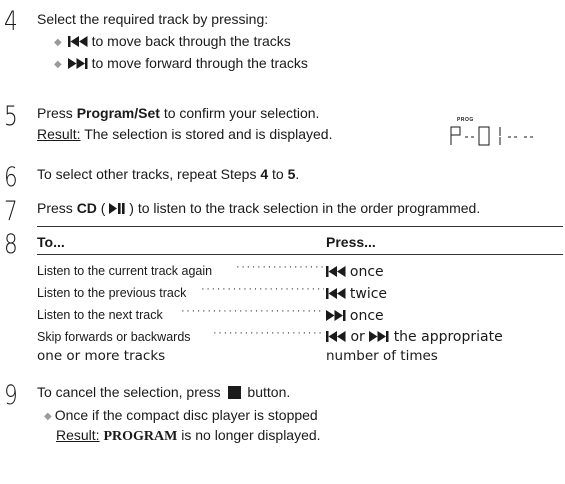 The width and height of the screenshot is (565, 484). Describe the element at coordinates (117, 209) in the screenshot. I see `play-pause-icon` at that location.